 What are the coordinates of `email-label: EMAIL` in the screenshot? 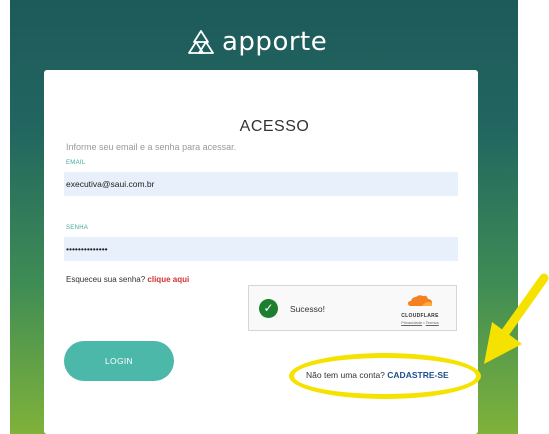 It's located at (76, 163).